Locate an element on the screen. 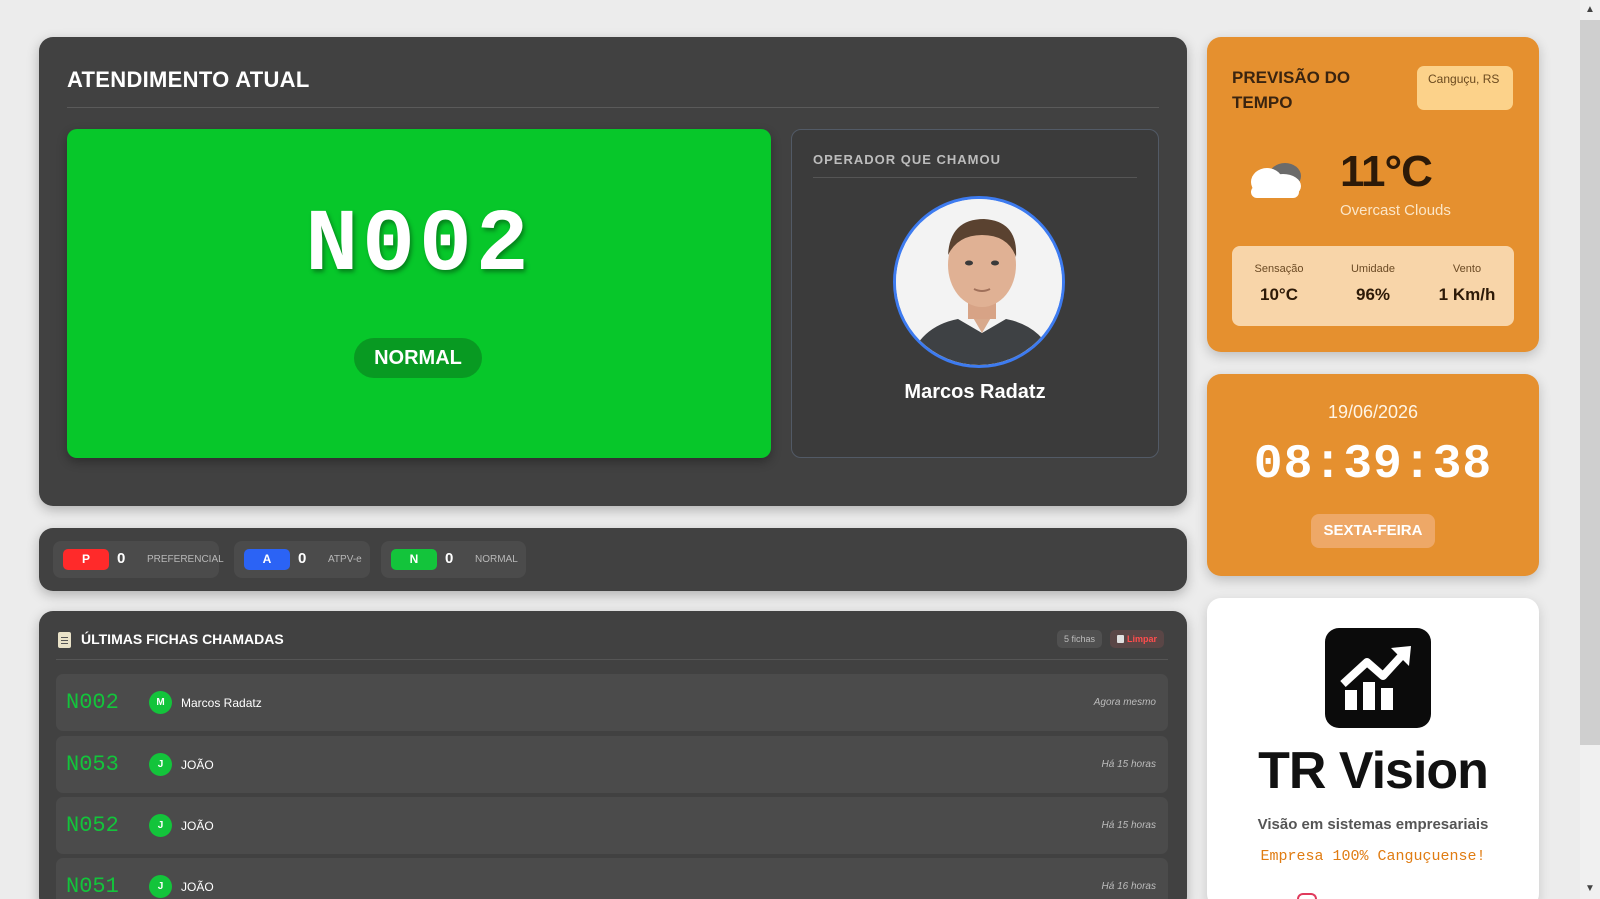 This screenshot has height=899, width=1600. history-row: N051 J JOÃO Há 16 horas is located at coordinates (612, 878).